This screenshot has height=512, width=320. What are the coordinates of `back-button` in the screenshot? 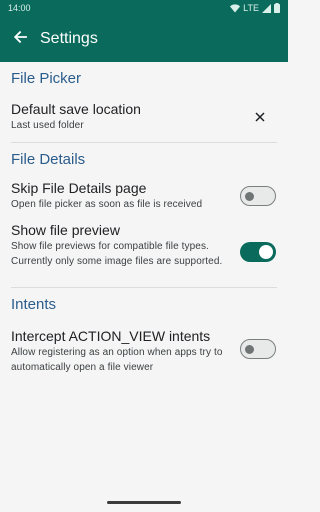 It's located at (20, 39).